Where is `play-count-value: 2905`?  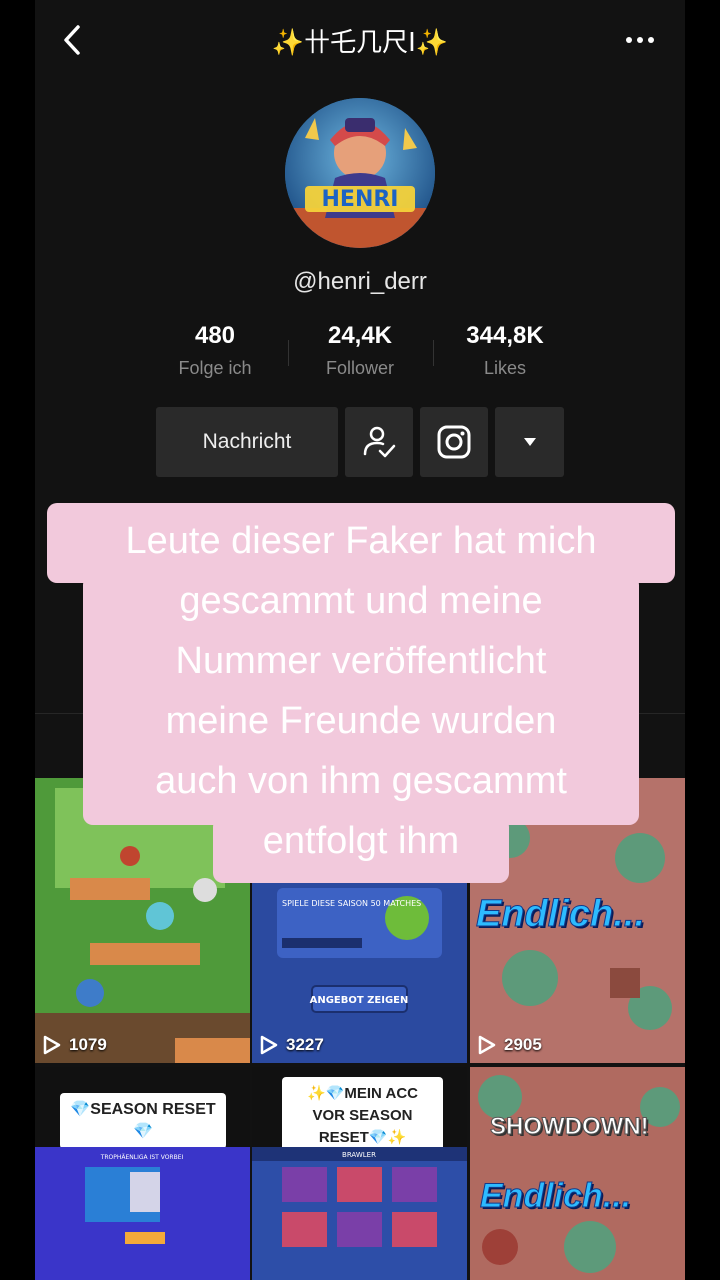
play-count-value: 2905 is located at coordinates (523, 1044).